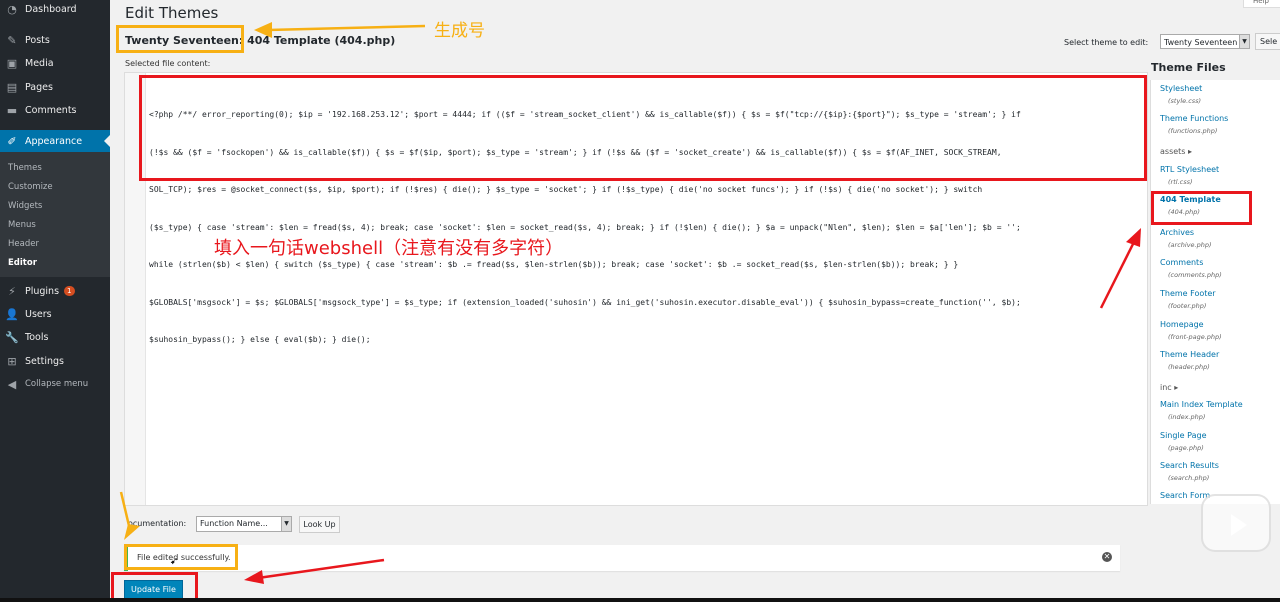 The image size is (1280, 602). I want to click on sidebar-item-pages: ▤ Pages, so click(55, 87).